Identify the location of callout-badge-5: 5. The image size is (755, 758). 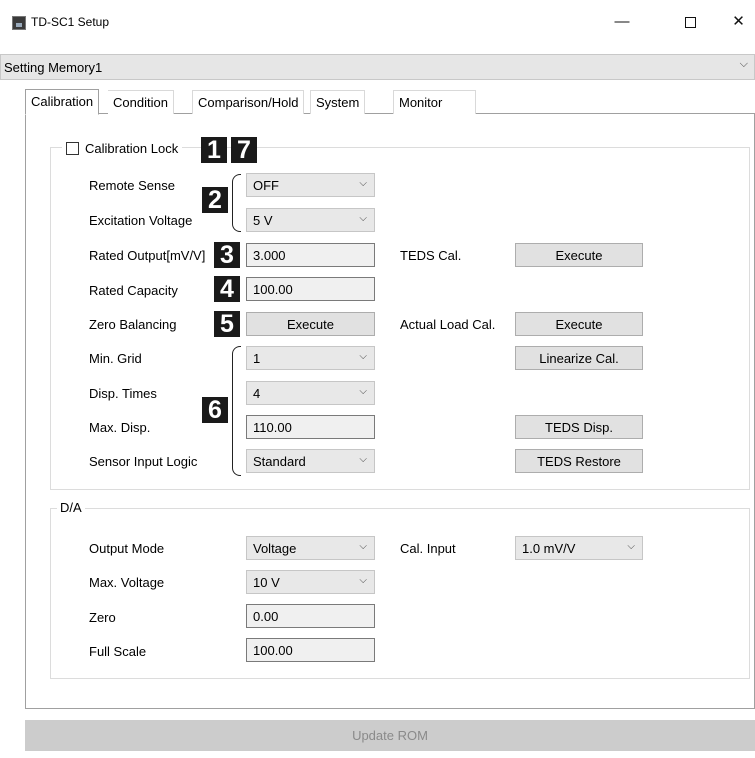
(227, 324).